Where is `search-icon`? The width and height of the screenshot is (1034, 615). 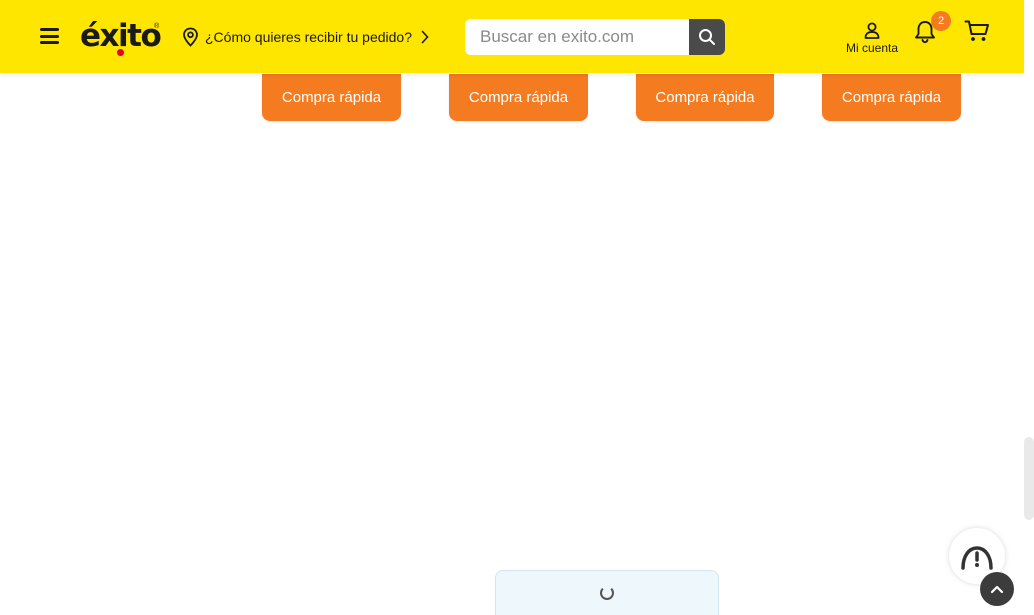
search-icon is located at coordinates (707, 37).